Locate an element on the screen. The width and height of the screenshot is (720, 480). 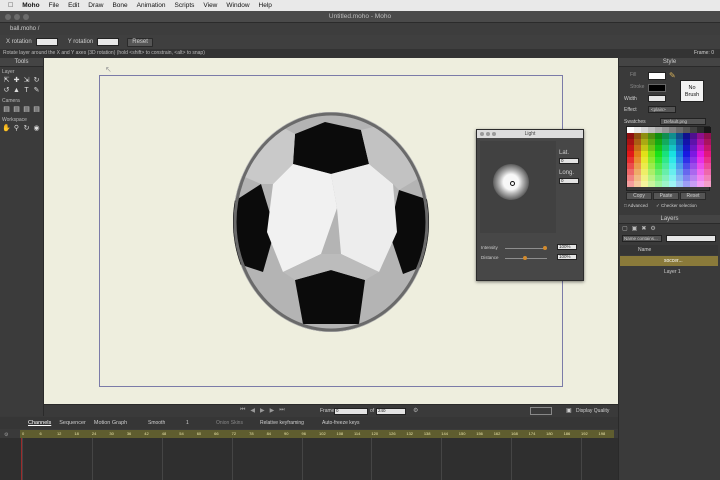
swatch-palette is located at coordinates (668, 158).